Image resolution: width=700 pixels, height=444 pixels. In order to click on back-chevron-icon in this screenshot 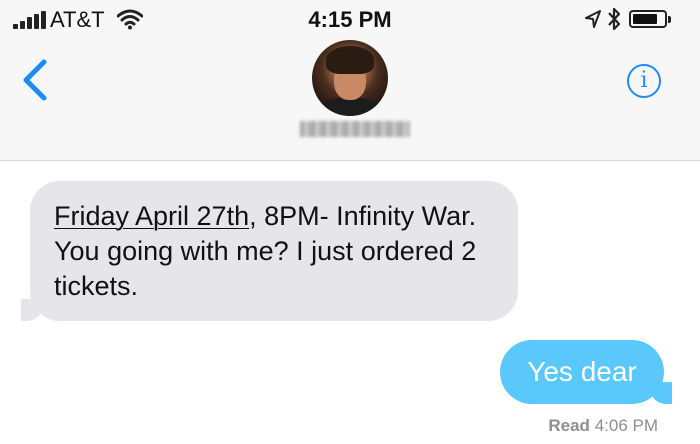, I will do `click(36, 80)`.